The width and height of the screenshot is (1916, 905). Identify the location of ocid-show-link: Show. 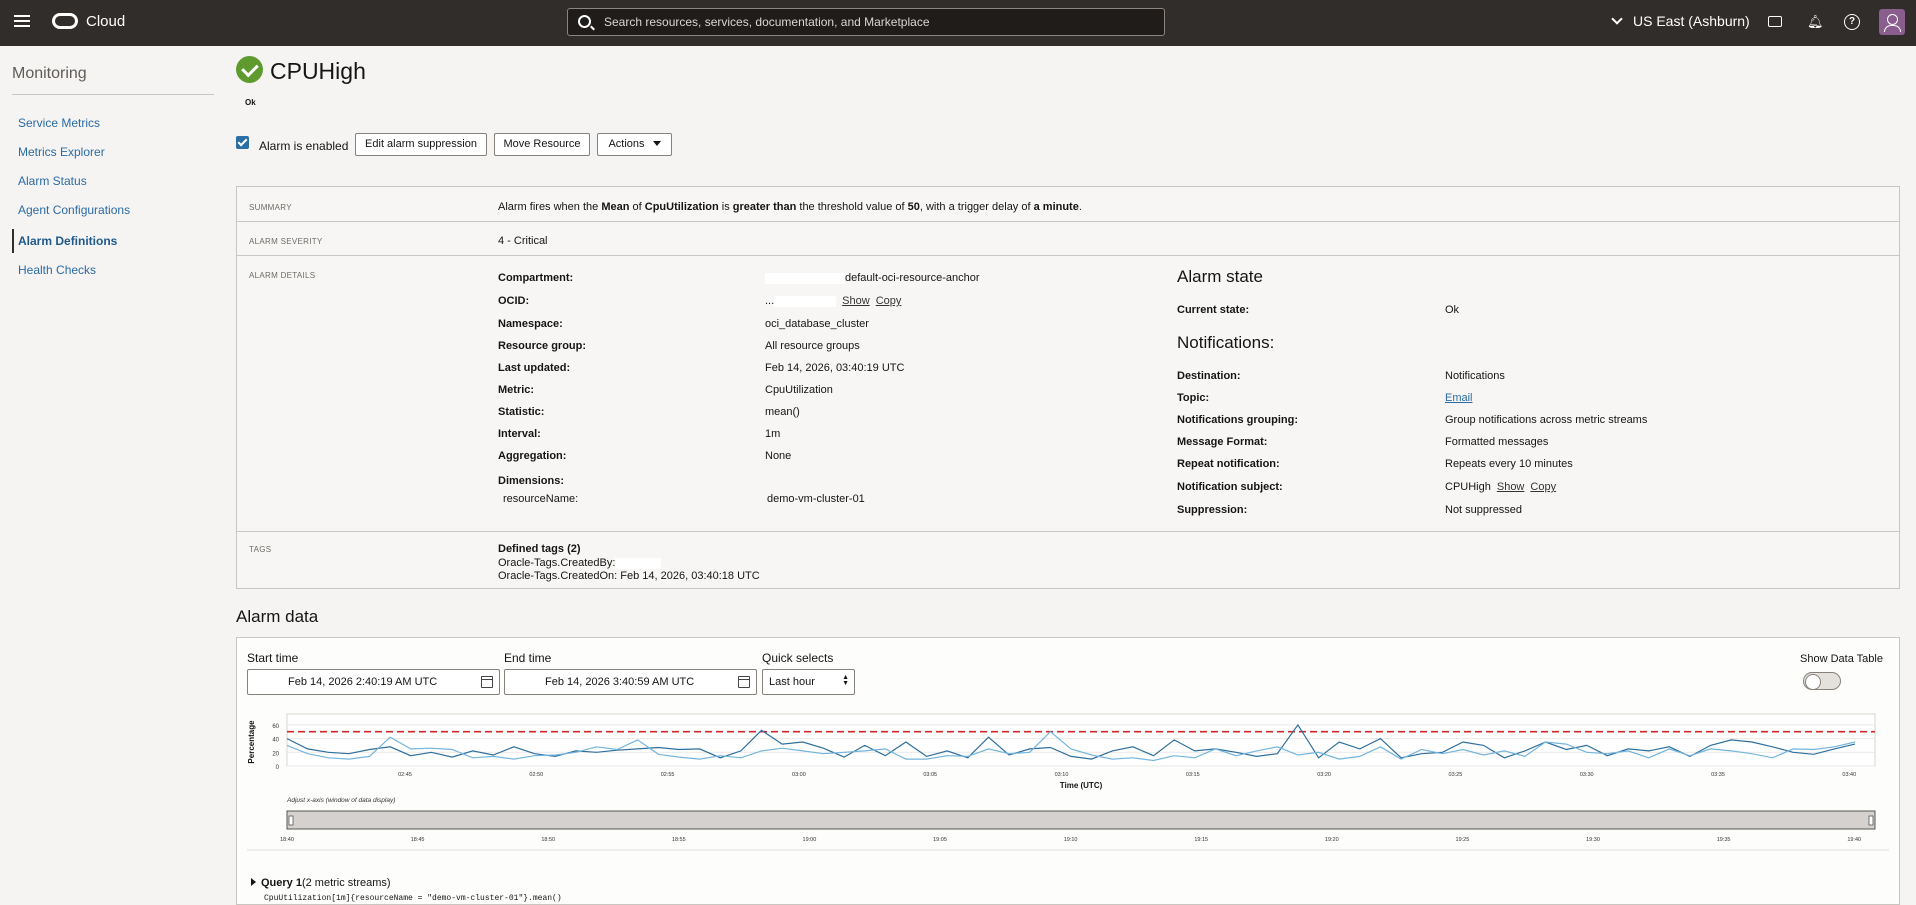
(856, 301).